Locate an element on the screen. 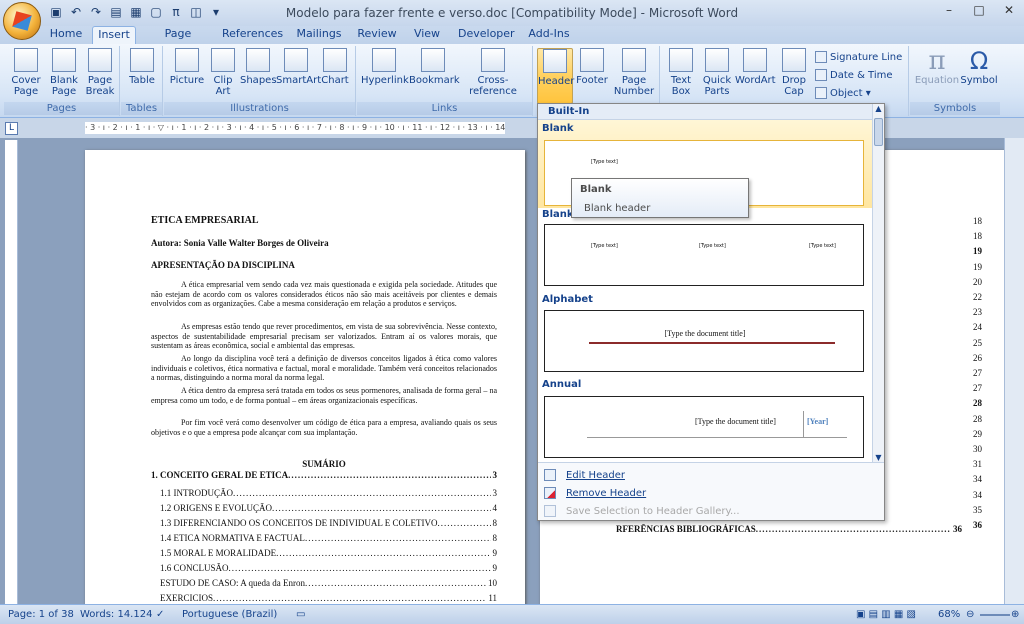 This screenshot has height=624, width=1024. table-button: Table is located at coordinates (142, 67).